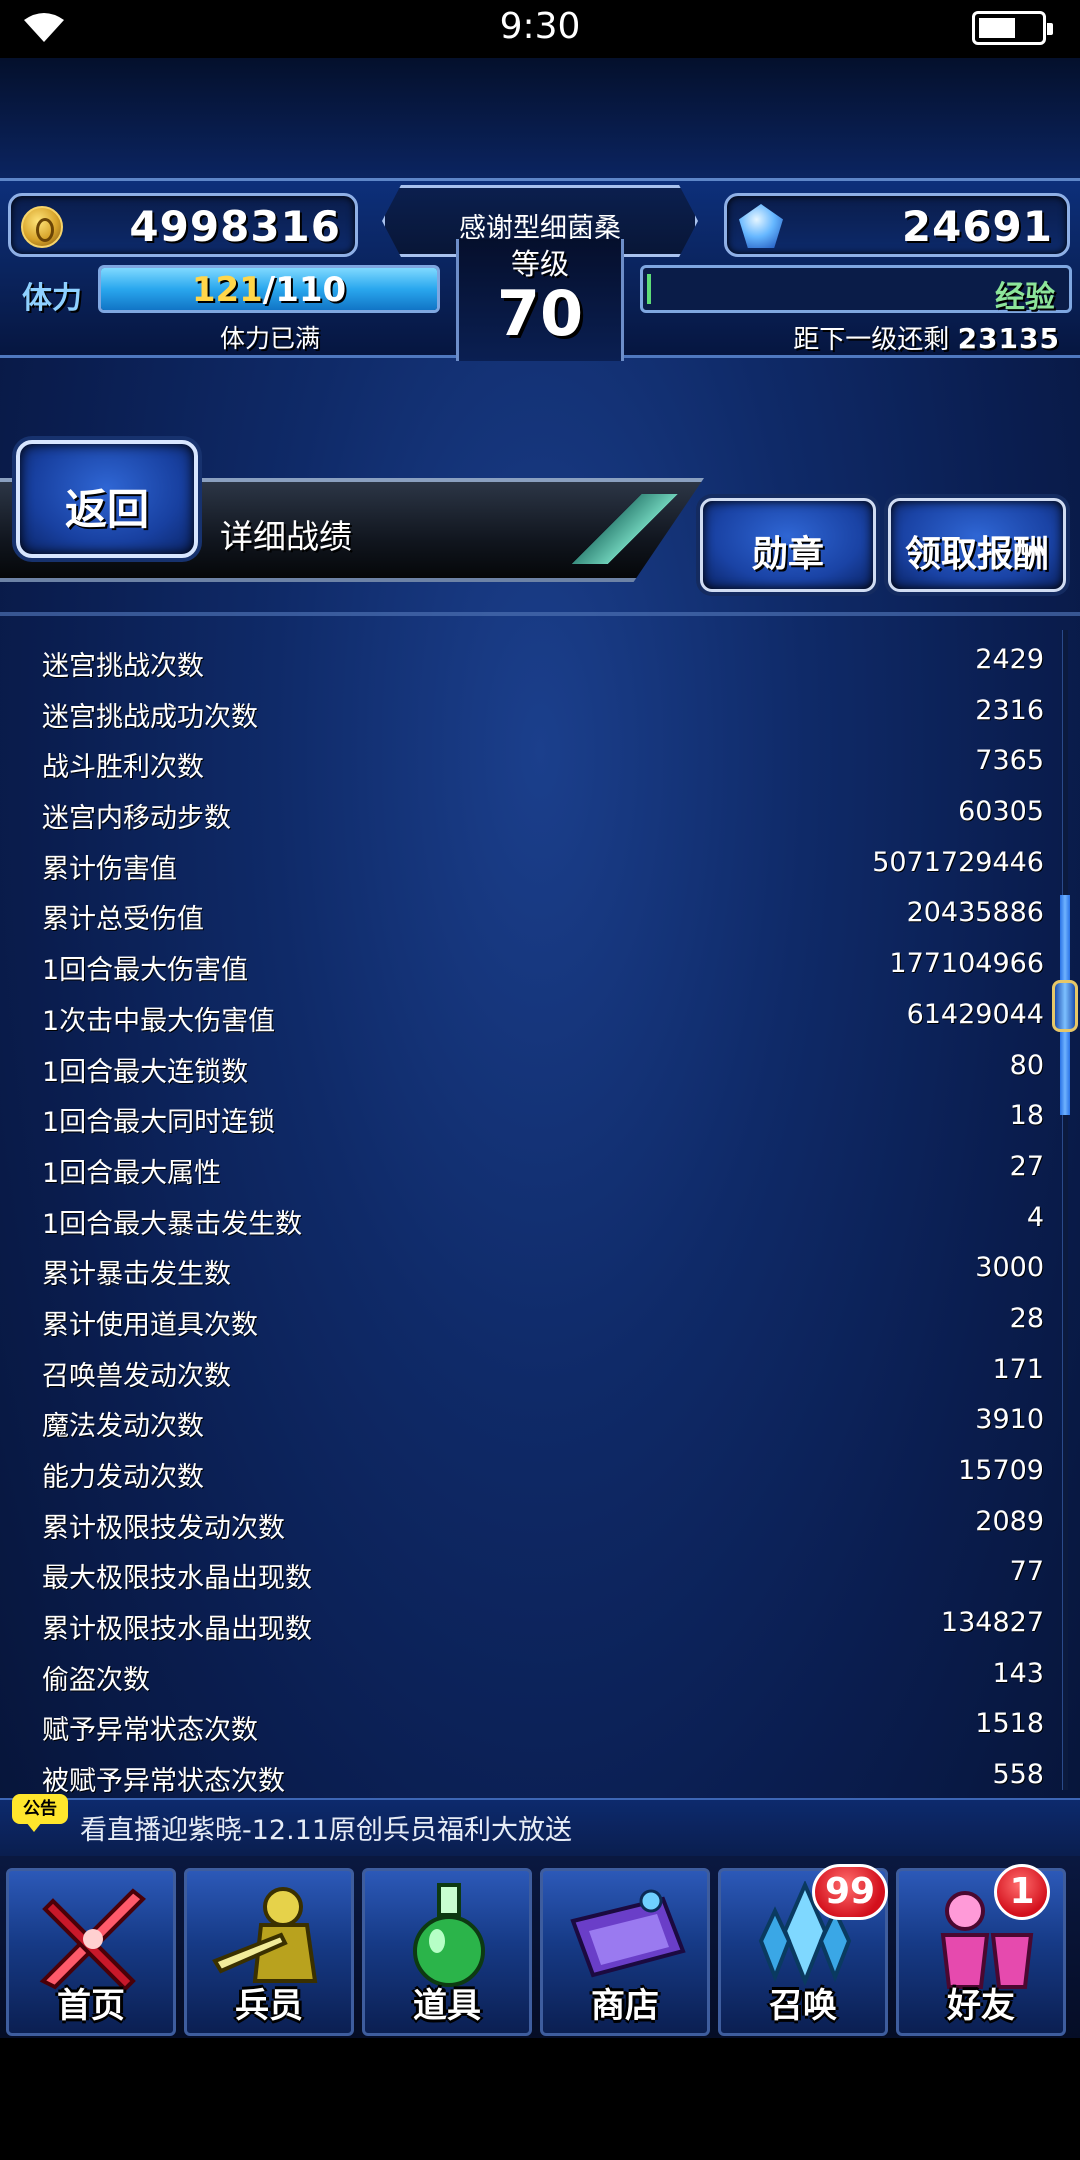 This screenshot has height=2160, width=1080. I want to click on nav-units: 兵员, so click(269, 1952).